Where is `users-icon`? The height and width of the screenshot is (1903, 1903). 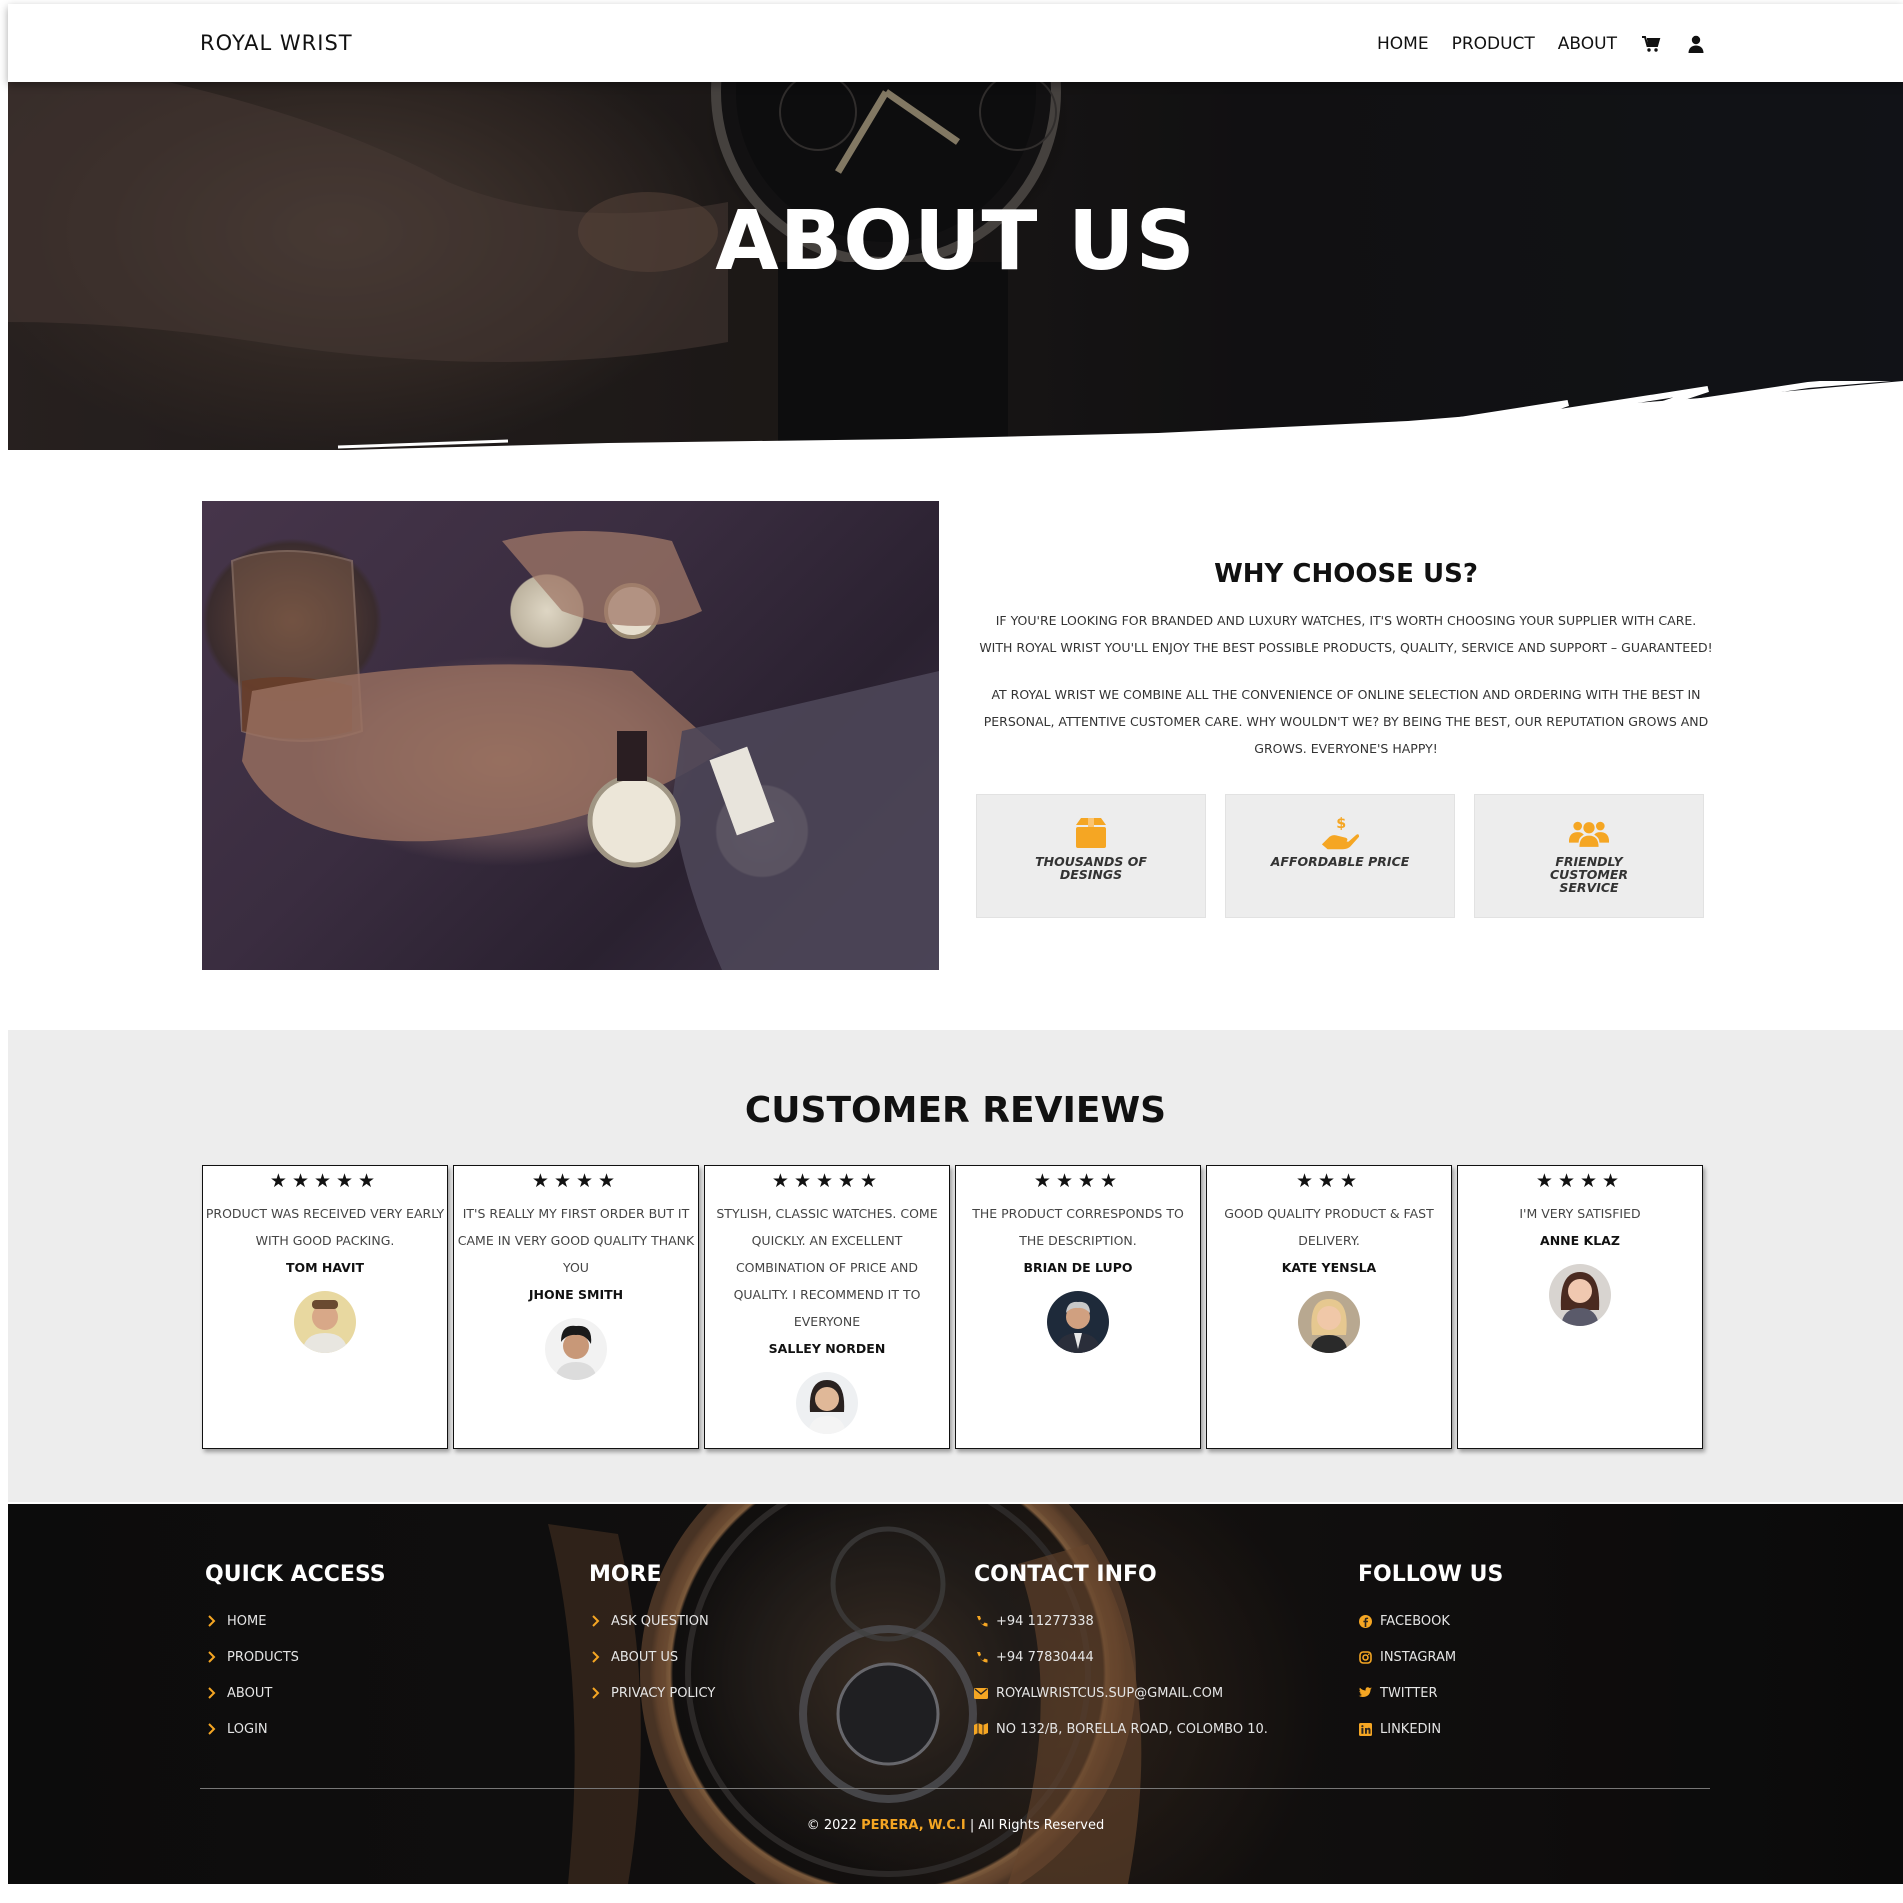 users-icon is located at coordinates (1589, 833).